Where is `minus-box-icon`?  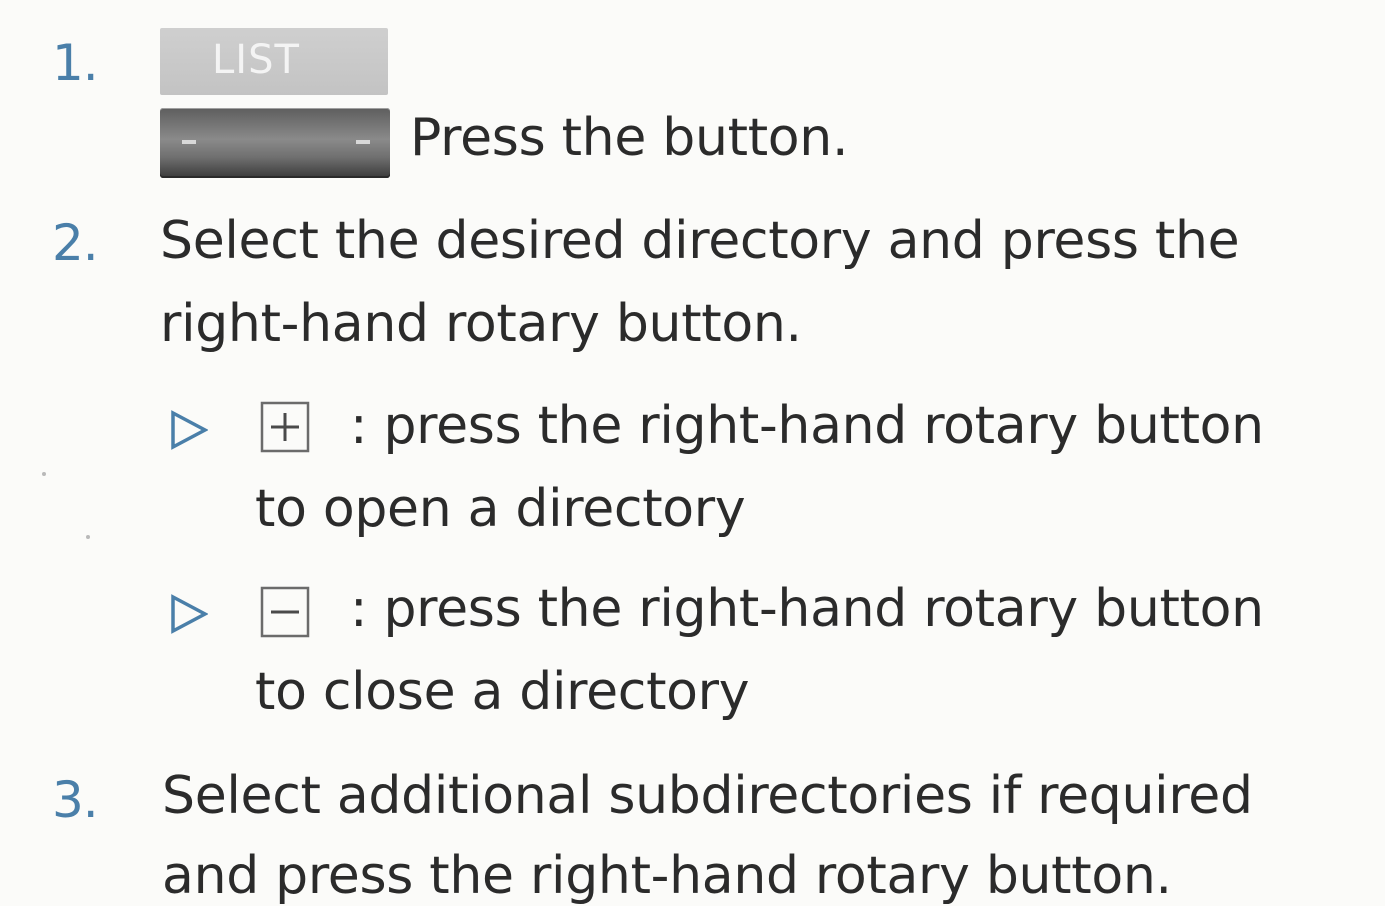 minus-box-icon is located at coordinates (285, 612).